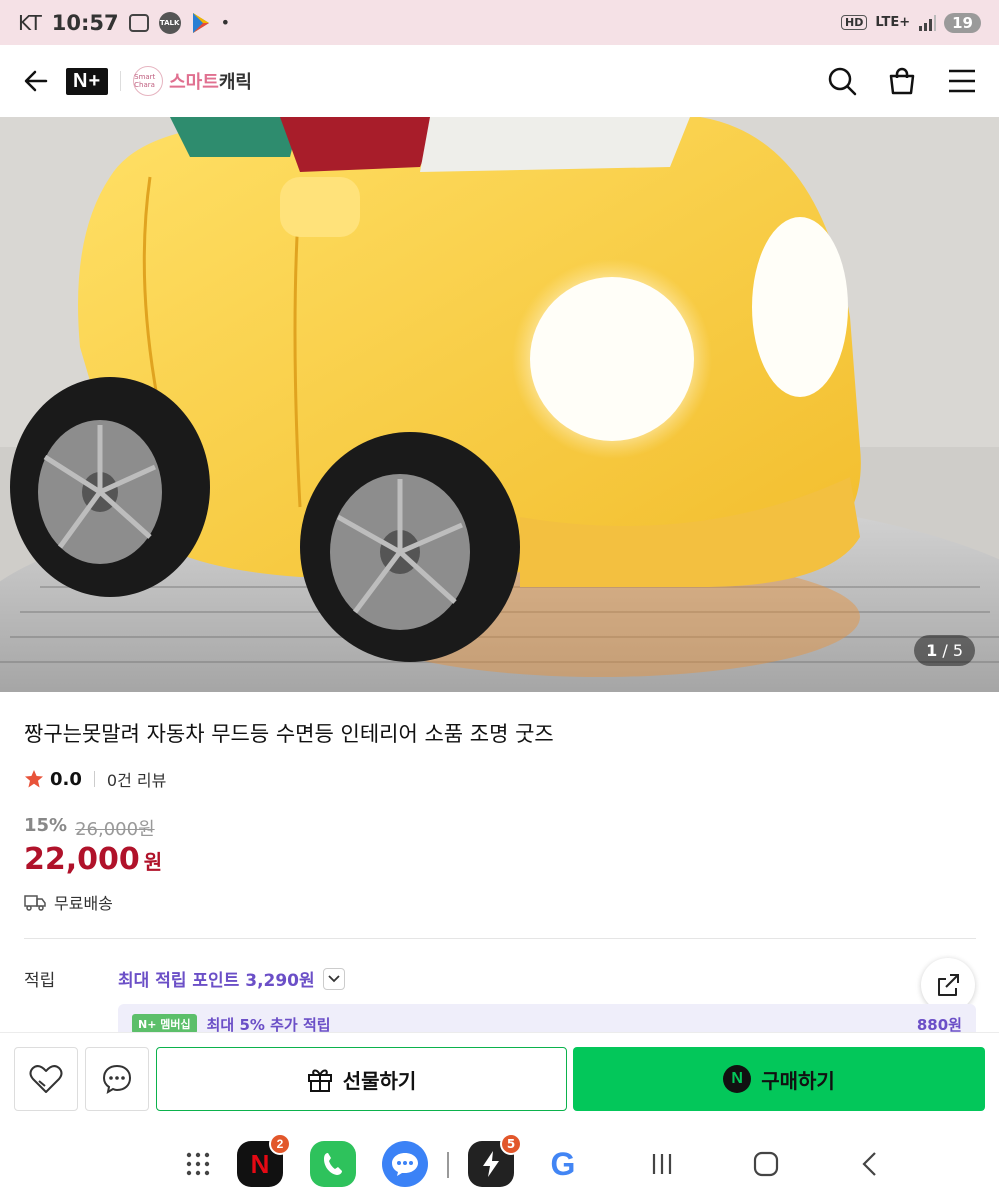 Image resolution: width=999 pixels, height=1200 pixels. I want to click on system-nav-bar: N 2 5 G, so click(499, 1162).